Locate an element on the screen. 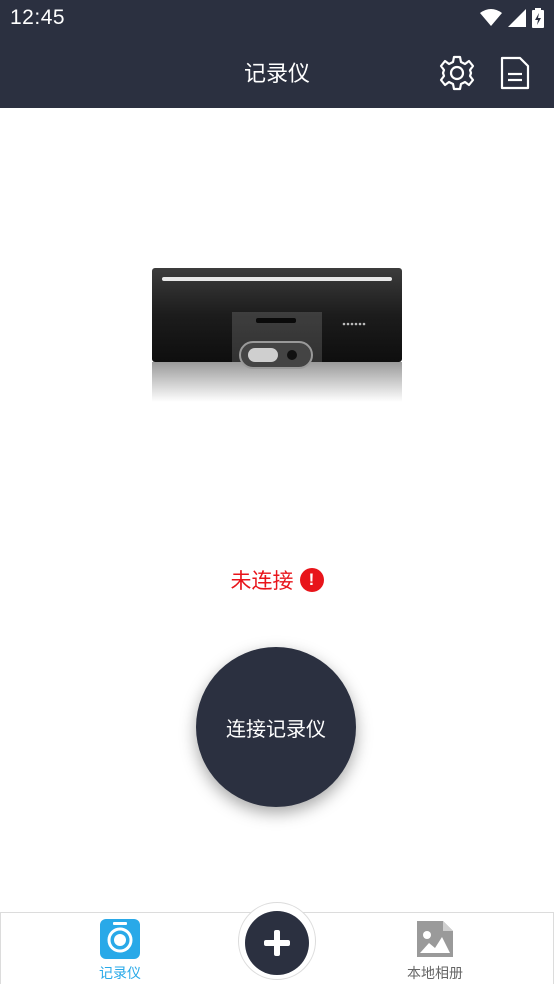 The width and height of the screenshot is (554, 984). connection-status-text: 未连接 is located at coordinates (262, 581).